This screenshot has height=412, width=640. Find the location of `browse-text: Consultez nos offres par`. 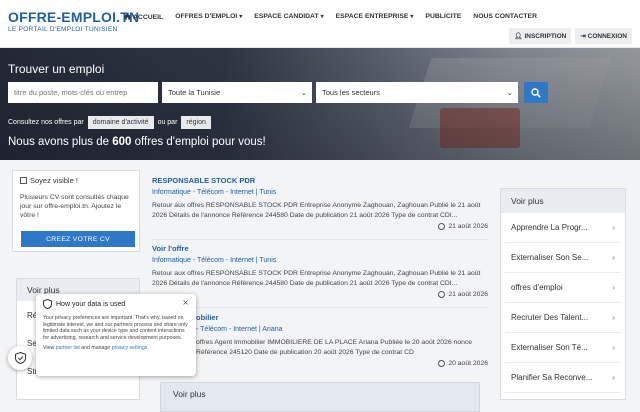

browse-text: Consultez nos offres par is located at coordinates (46, 122).